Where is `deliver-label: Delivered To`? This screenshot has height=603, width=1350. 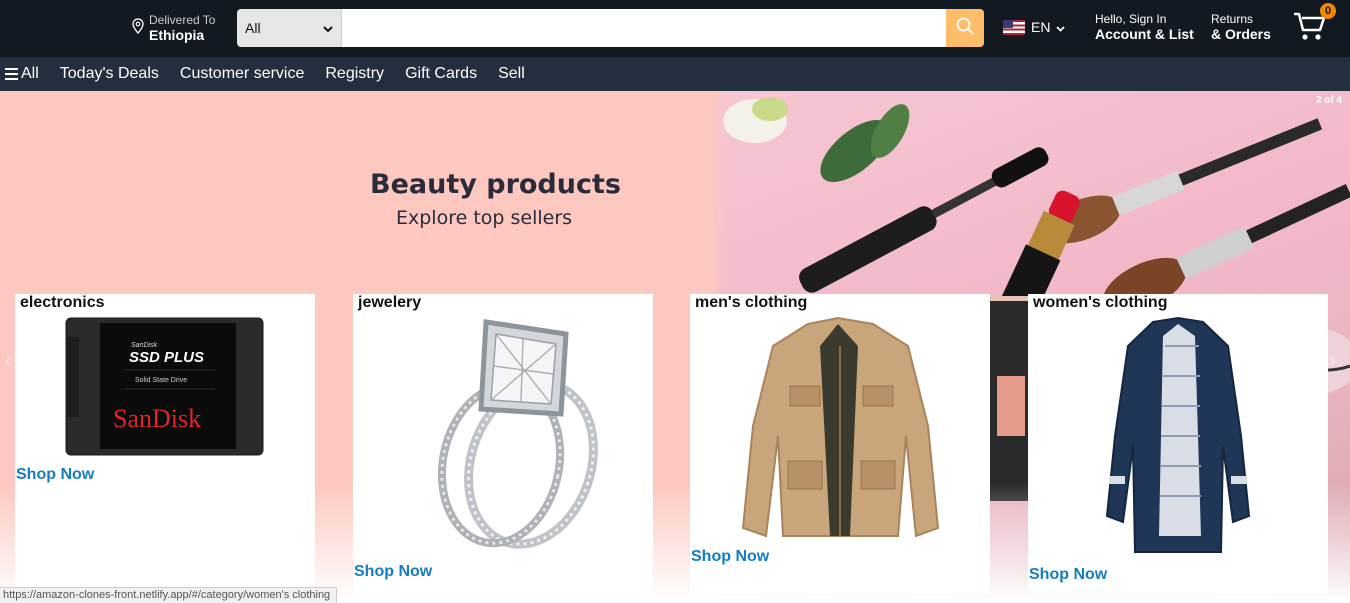 deliver-label: Delivered To is located at coordinates (182, 20).